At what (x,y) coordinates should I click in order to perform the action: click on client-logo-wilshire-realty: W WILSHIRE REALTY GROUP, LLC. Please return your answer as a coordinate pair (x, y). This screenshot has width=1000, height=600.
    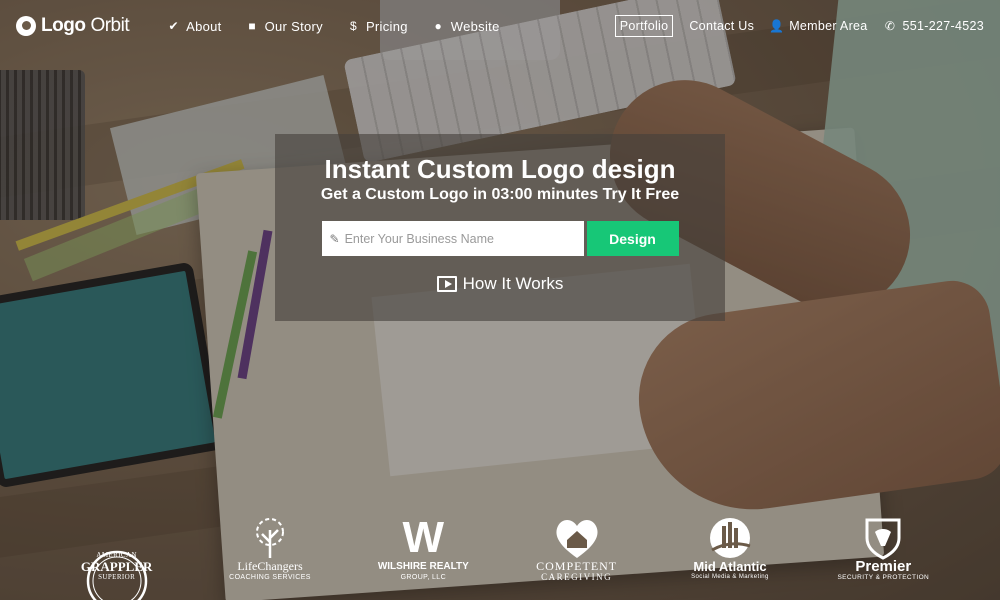
    Looking at the image, I should click on (423, 549).